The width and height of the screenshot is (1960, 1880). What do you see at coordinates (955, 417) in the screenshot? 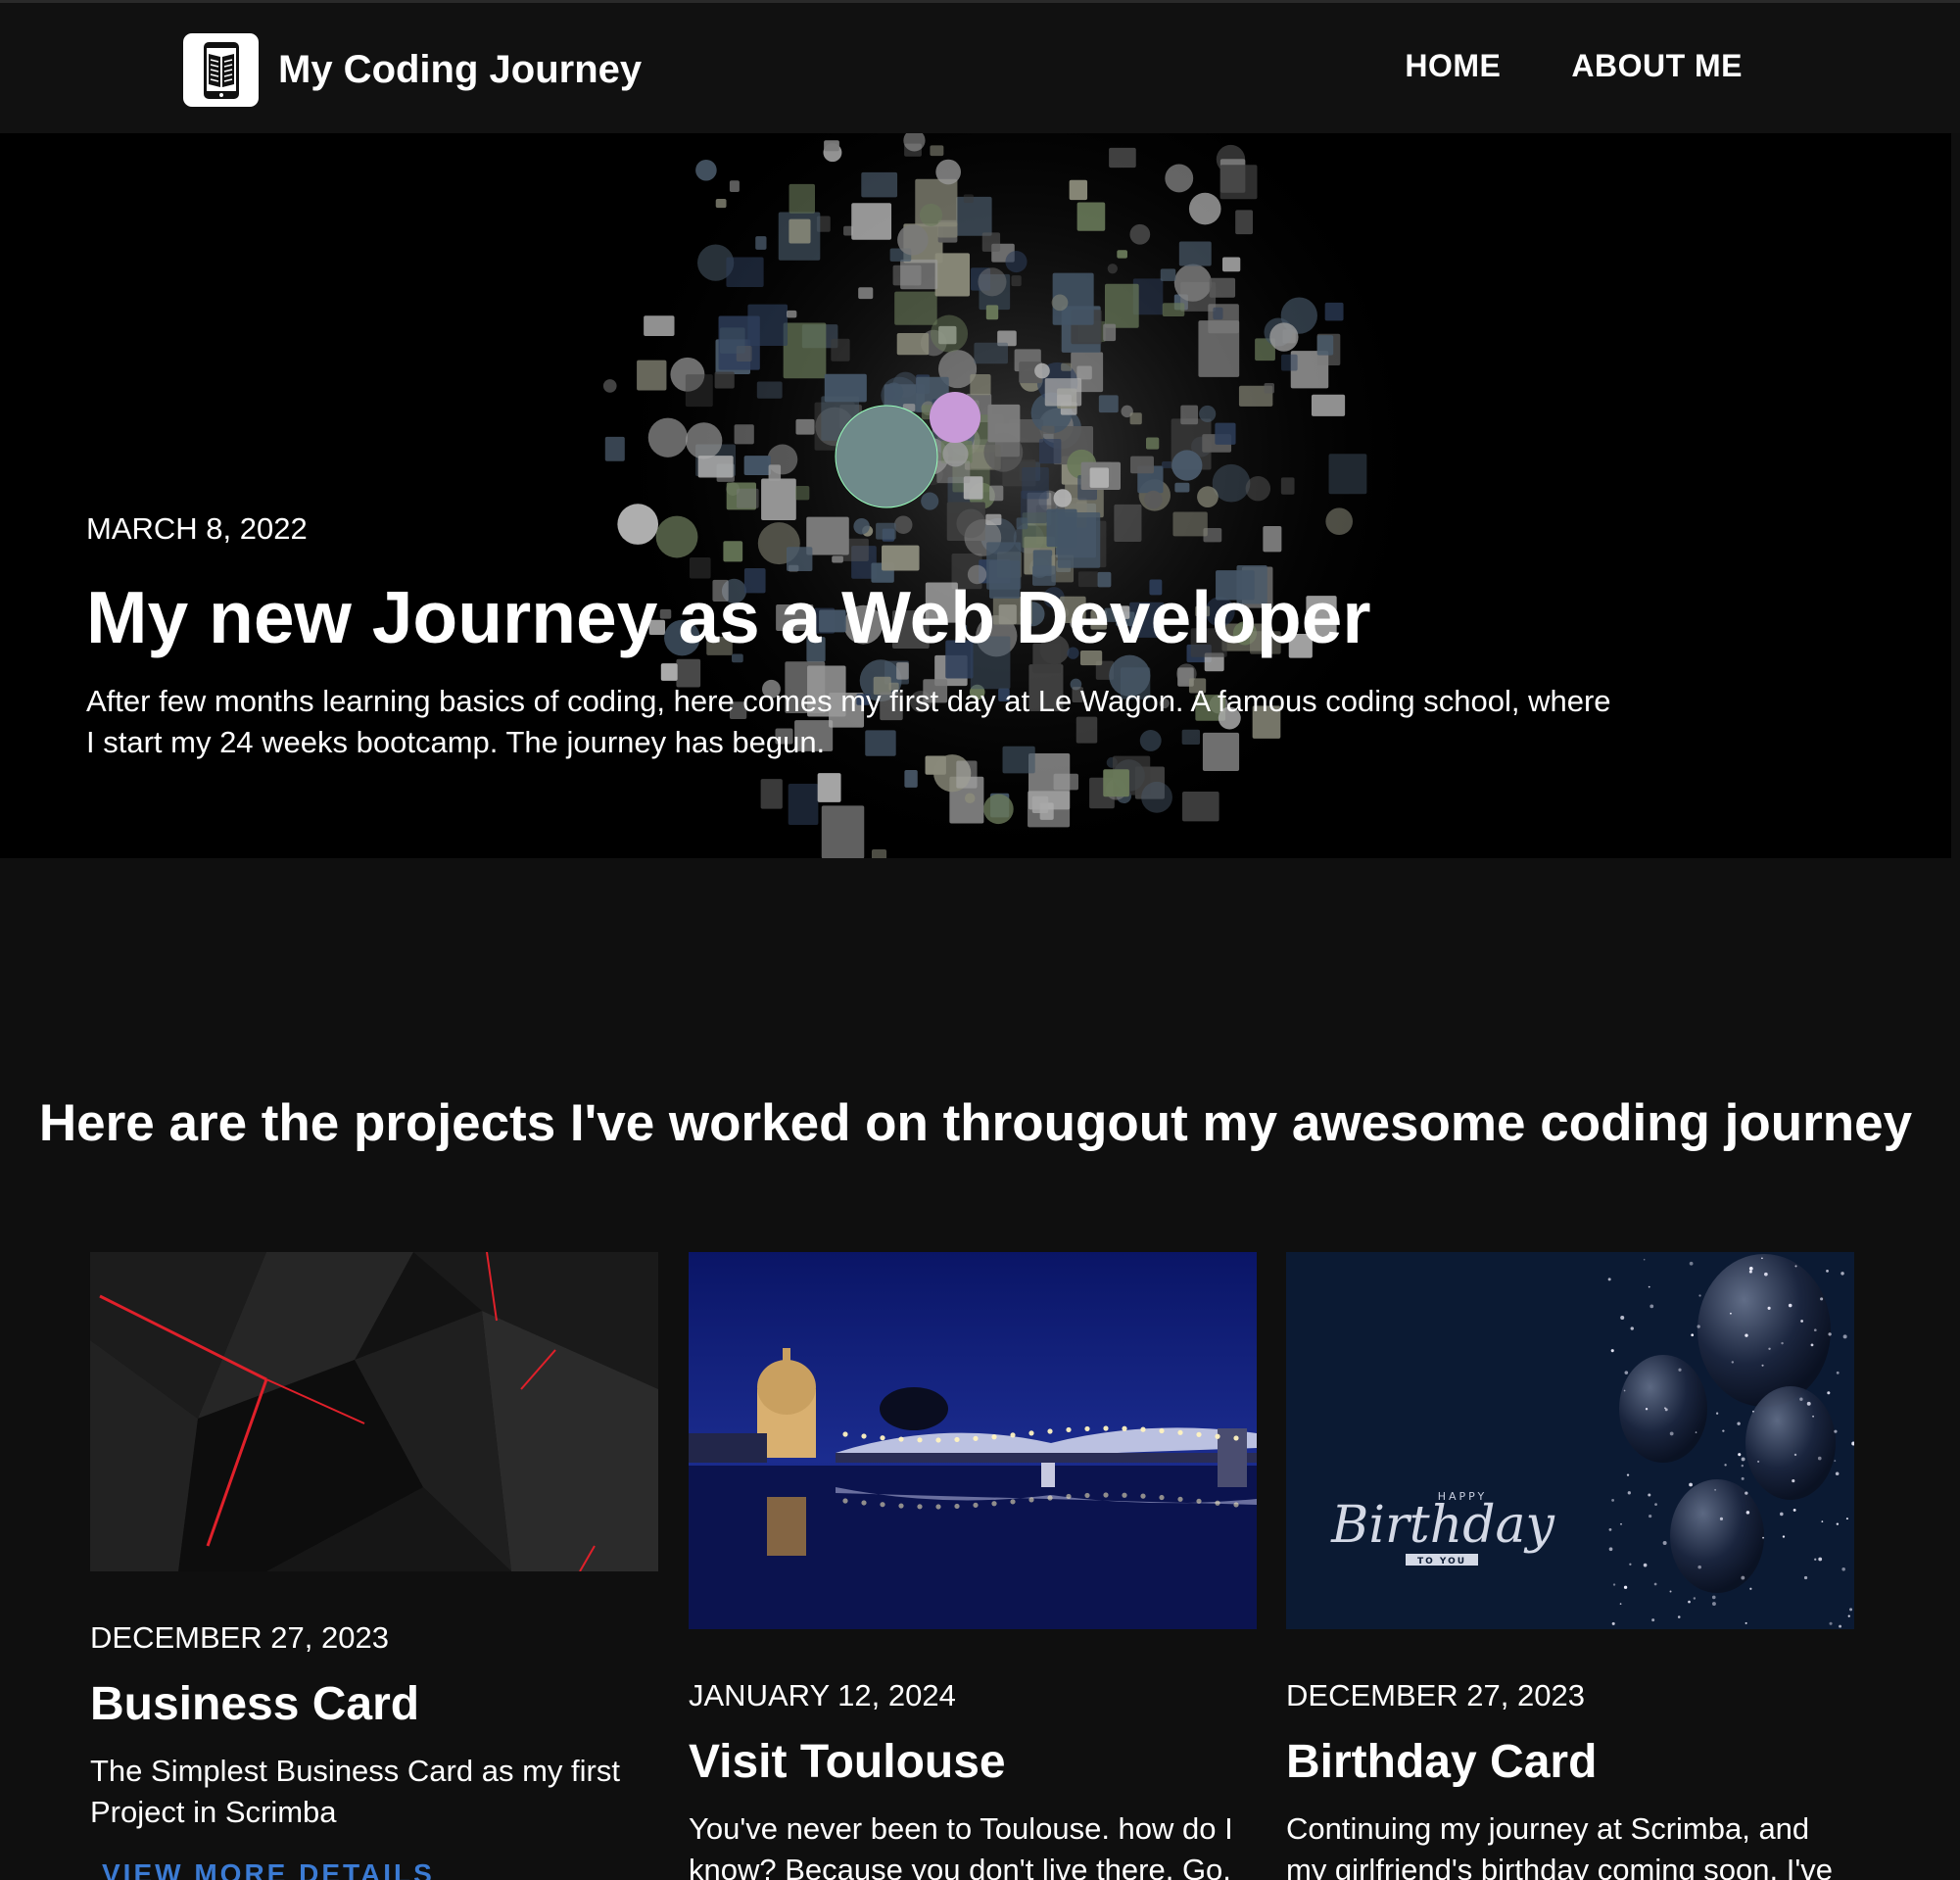
I see `hero-disc-shape` at bounding box center [955, 417].